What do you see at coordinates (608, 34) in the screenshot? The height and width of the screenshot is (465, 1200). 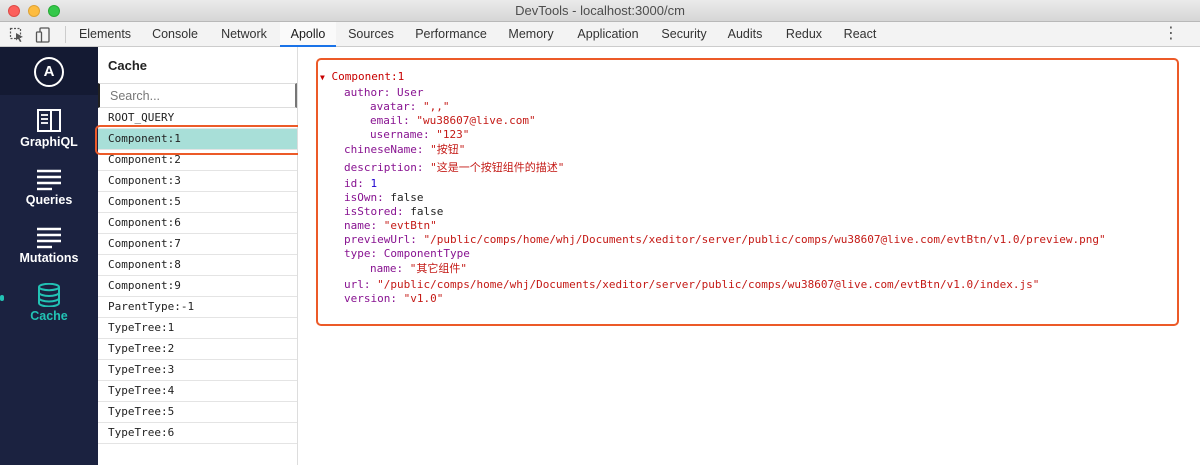 I see `tab-application: Application` at bounding box center [608, 34].